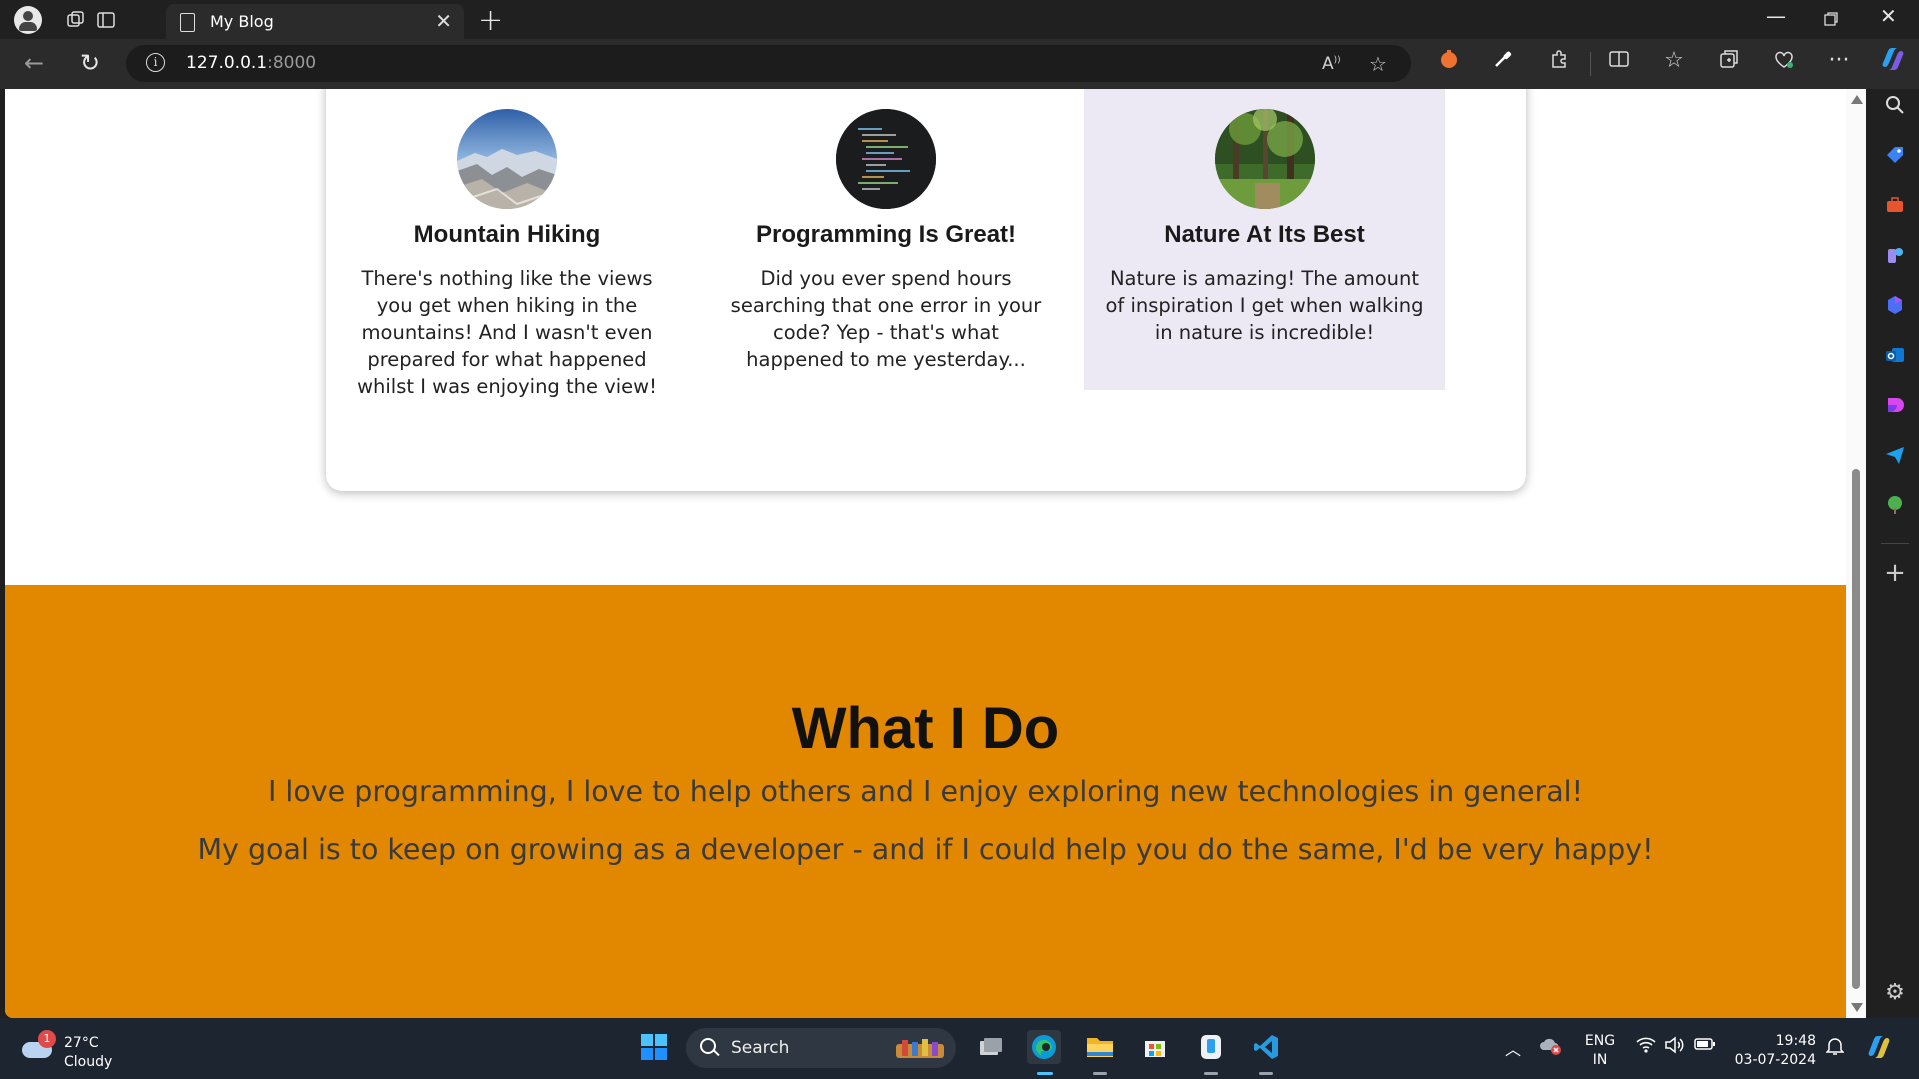 This screenshot has height=1079, width=1919. Describe the element at coordinates (760, 1048) in the screenshot. I see `search-placeholder: Search` at that location.